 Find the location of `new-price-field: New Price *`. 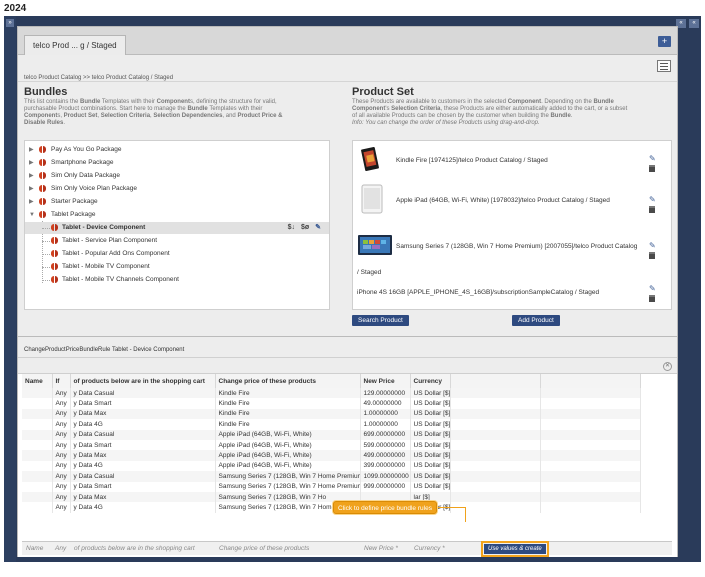

new-price-field: New Price * is located at coordinates (381, 548).